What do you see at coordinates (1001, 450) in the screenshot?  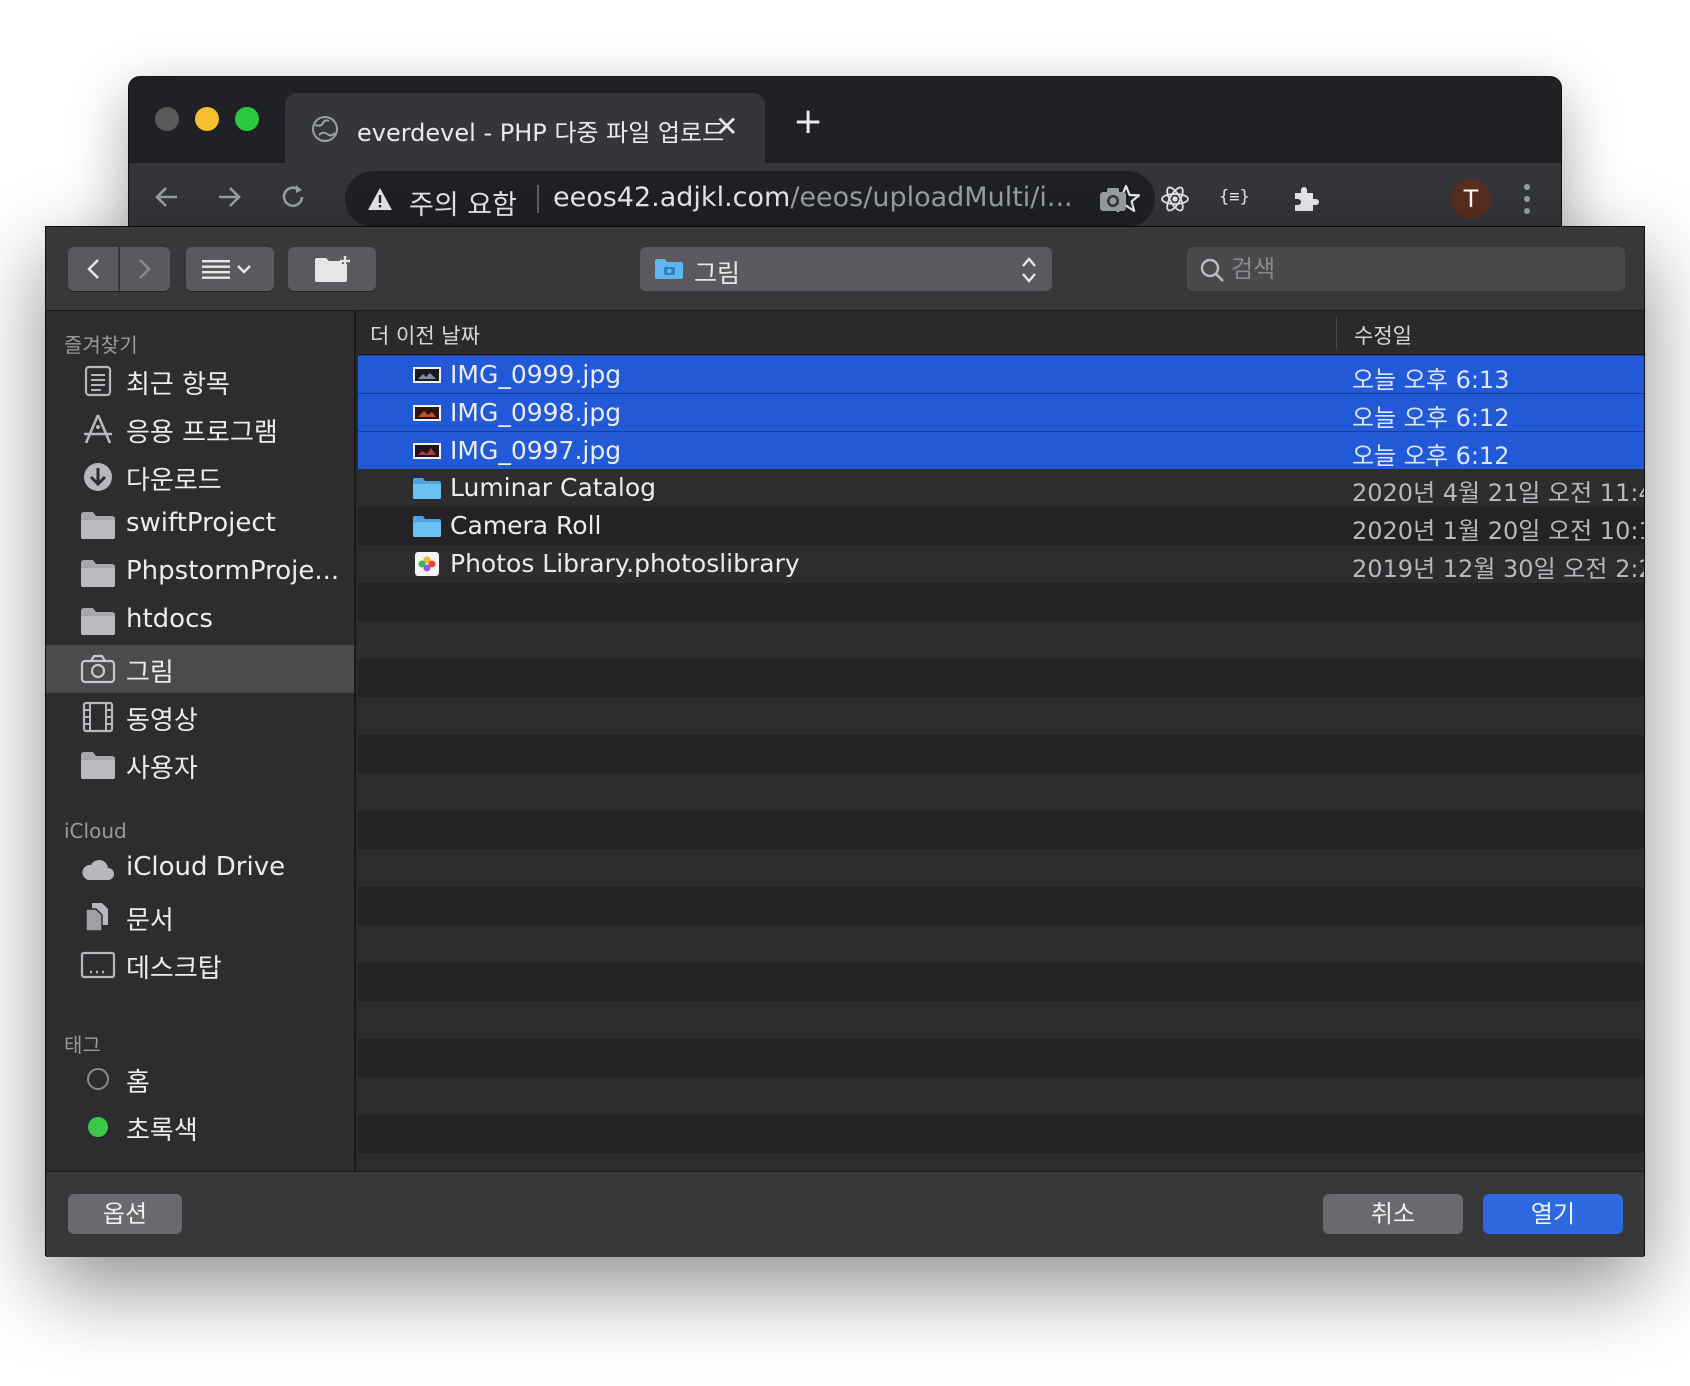 I see `file-row: IMG_0997.jpg 오늘 오후 6:12` at bounding box center [1001, 450].